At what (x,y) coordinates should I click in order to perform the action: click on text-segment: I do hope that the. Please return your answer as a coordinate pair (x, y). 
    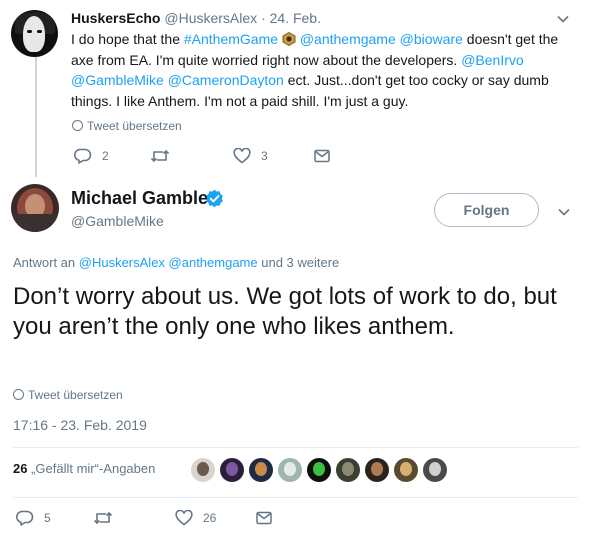
    Looking at the image, I should click on (127, 39).